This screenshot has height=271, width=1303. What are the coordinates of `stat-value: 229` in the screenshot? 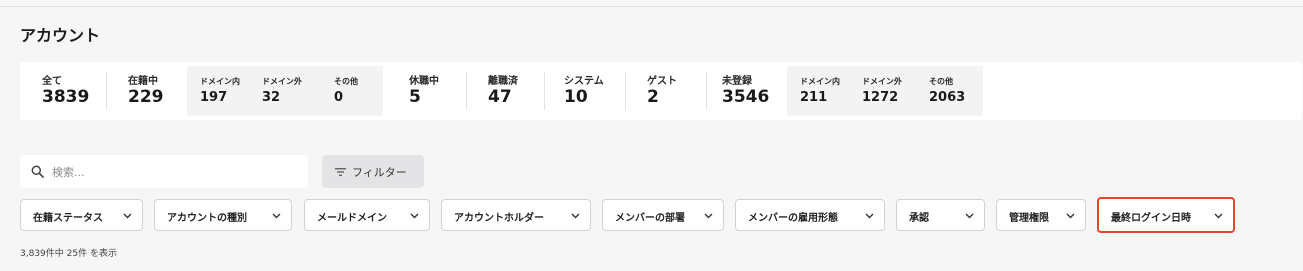 It's located at (146, 97).